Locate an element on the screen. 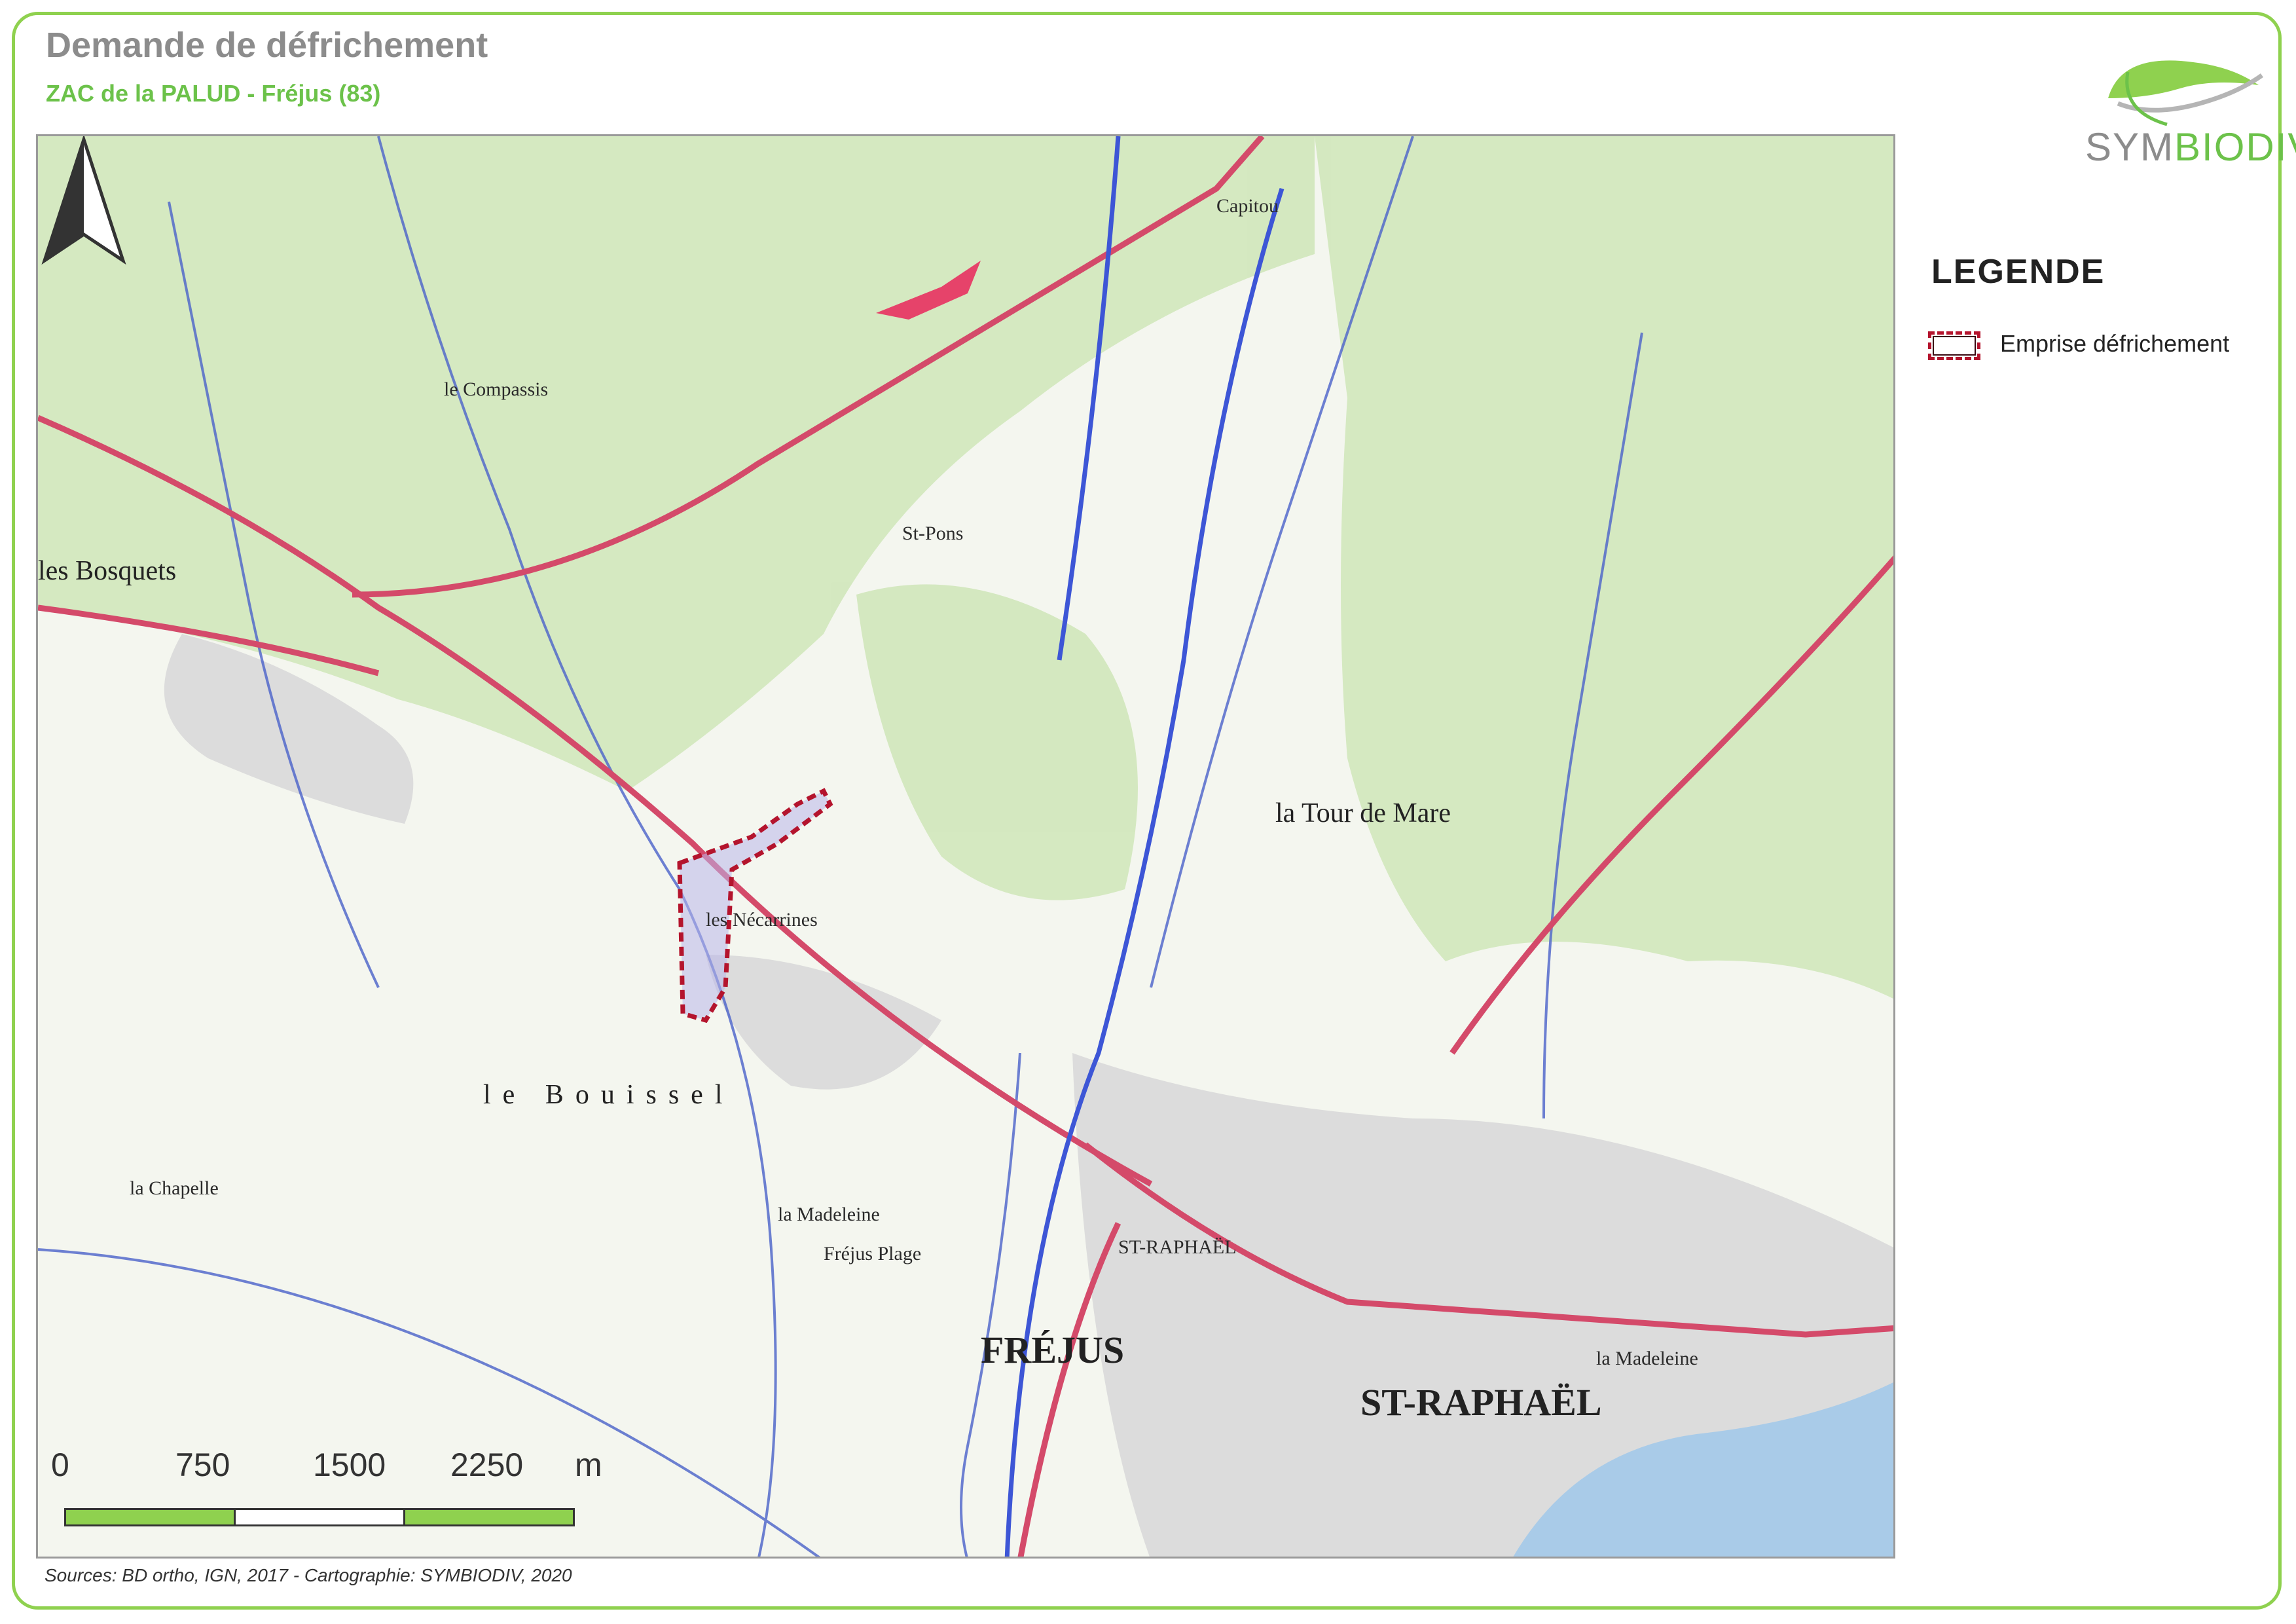  scale-tick-2250: 2250 is located at coordinates (487, 1465).